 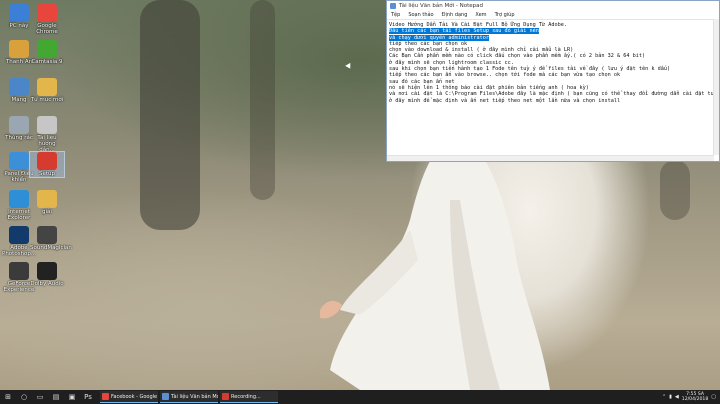 What do you see at coordinates (480, 15) in the screenshot?
I see `menu-view: Xem` at bounding box center [480, 15].